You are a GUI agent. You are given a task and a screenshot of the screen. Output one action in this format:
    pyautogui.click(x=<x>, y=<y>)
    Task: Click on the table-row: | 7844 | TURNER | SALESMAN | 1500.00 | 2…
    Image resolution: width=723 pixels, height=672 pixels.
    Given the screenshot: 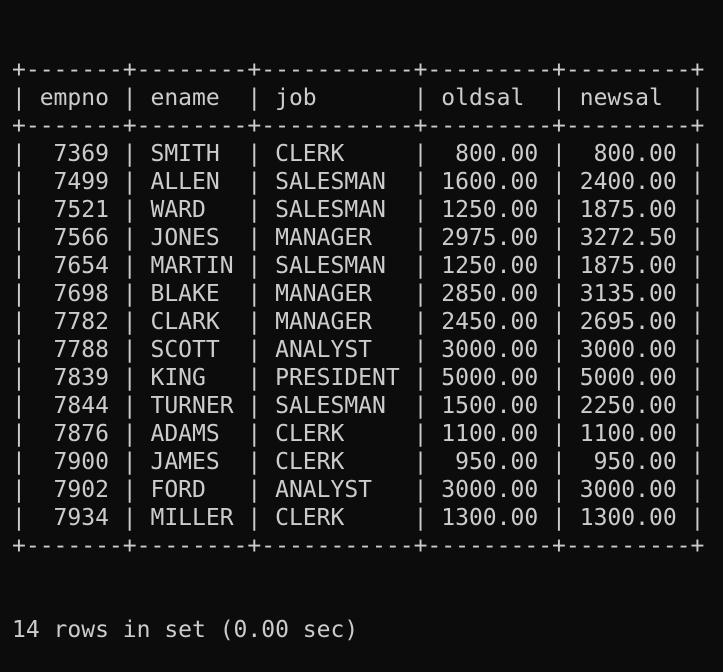 What is the action you would take?
    pyautogui.click(x=358, y=406)
    